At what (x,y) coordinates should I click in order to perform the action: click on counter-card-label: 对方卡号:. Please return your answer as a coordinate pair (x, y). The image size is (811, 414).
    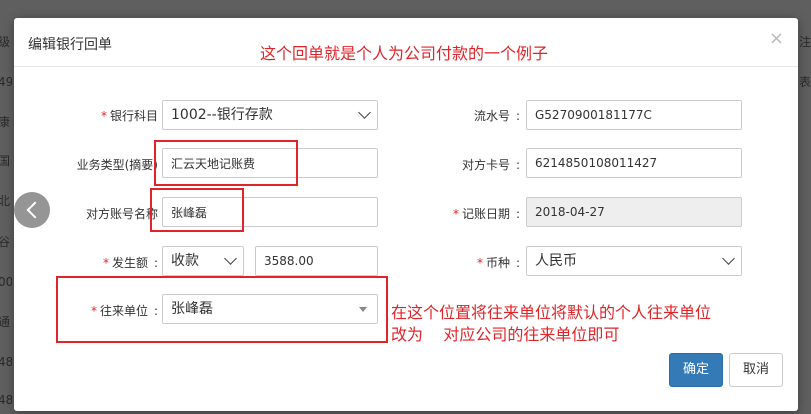
    Looking at the image, I should click on (490, 165).